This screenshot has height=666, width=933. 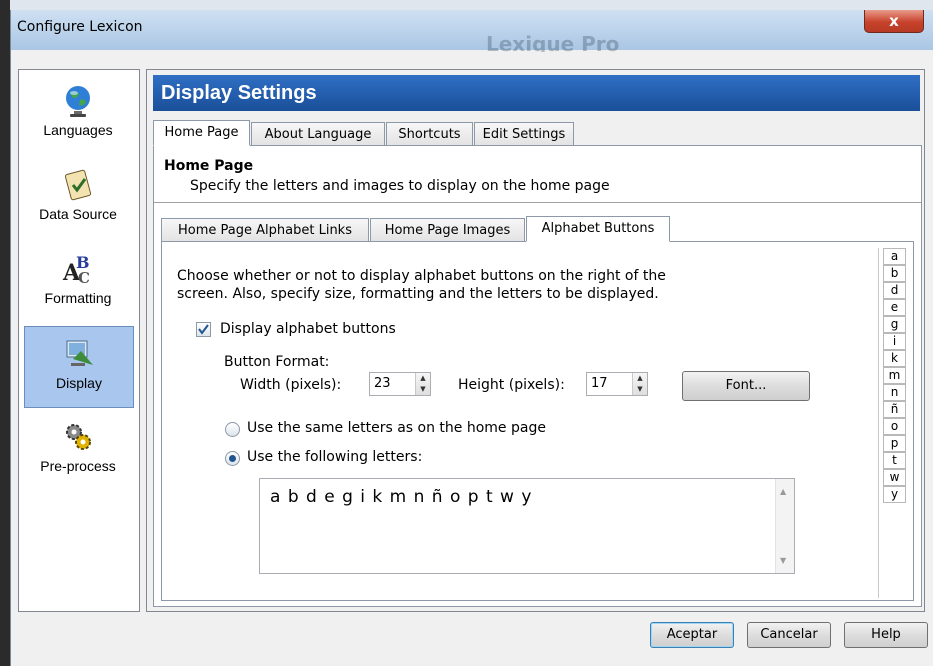 What do you see at coordinates (334, 457) in the screenshot?
I see `following-letters-label: Use the following letters:` at bounding box center [334, 457].